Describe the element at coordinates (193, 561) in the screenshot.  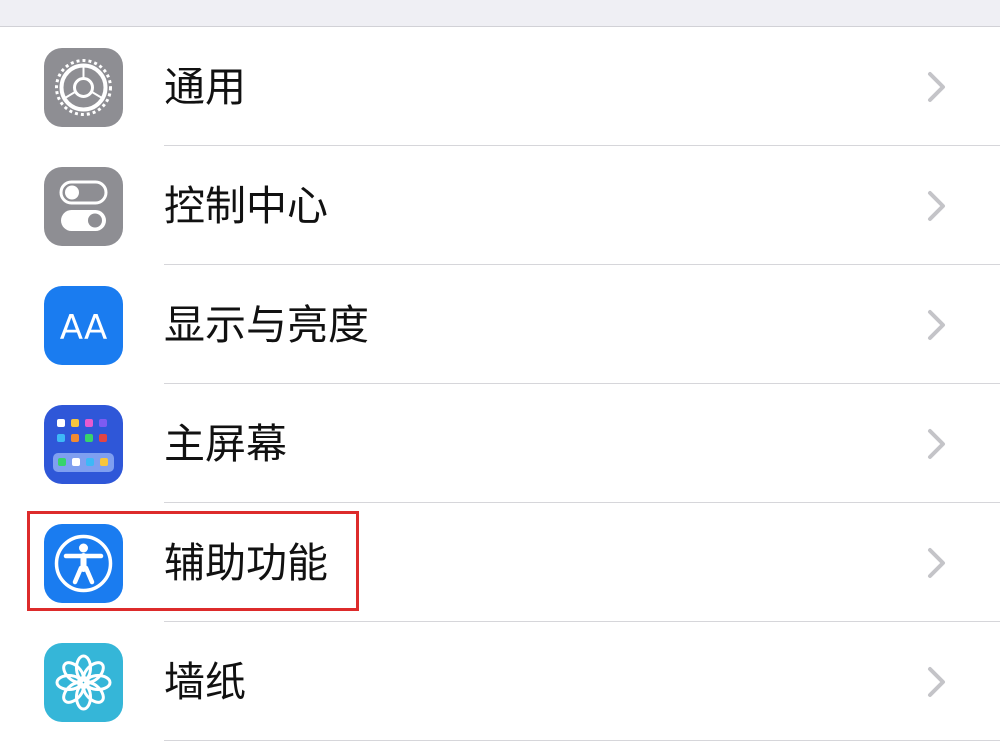
I see `highlight-box-accessibility` at that location.